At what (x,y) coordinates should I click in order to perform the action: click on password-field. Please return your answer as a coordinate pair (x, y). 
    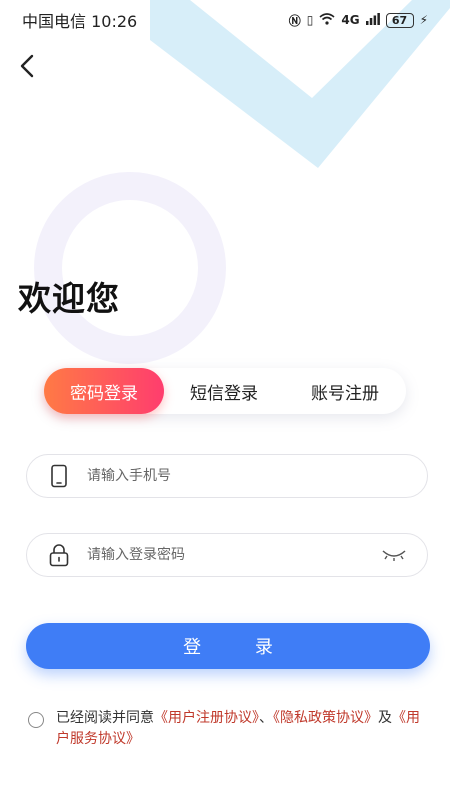
    Looking at the image, I should click on (227, 555).